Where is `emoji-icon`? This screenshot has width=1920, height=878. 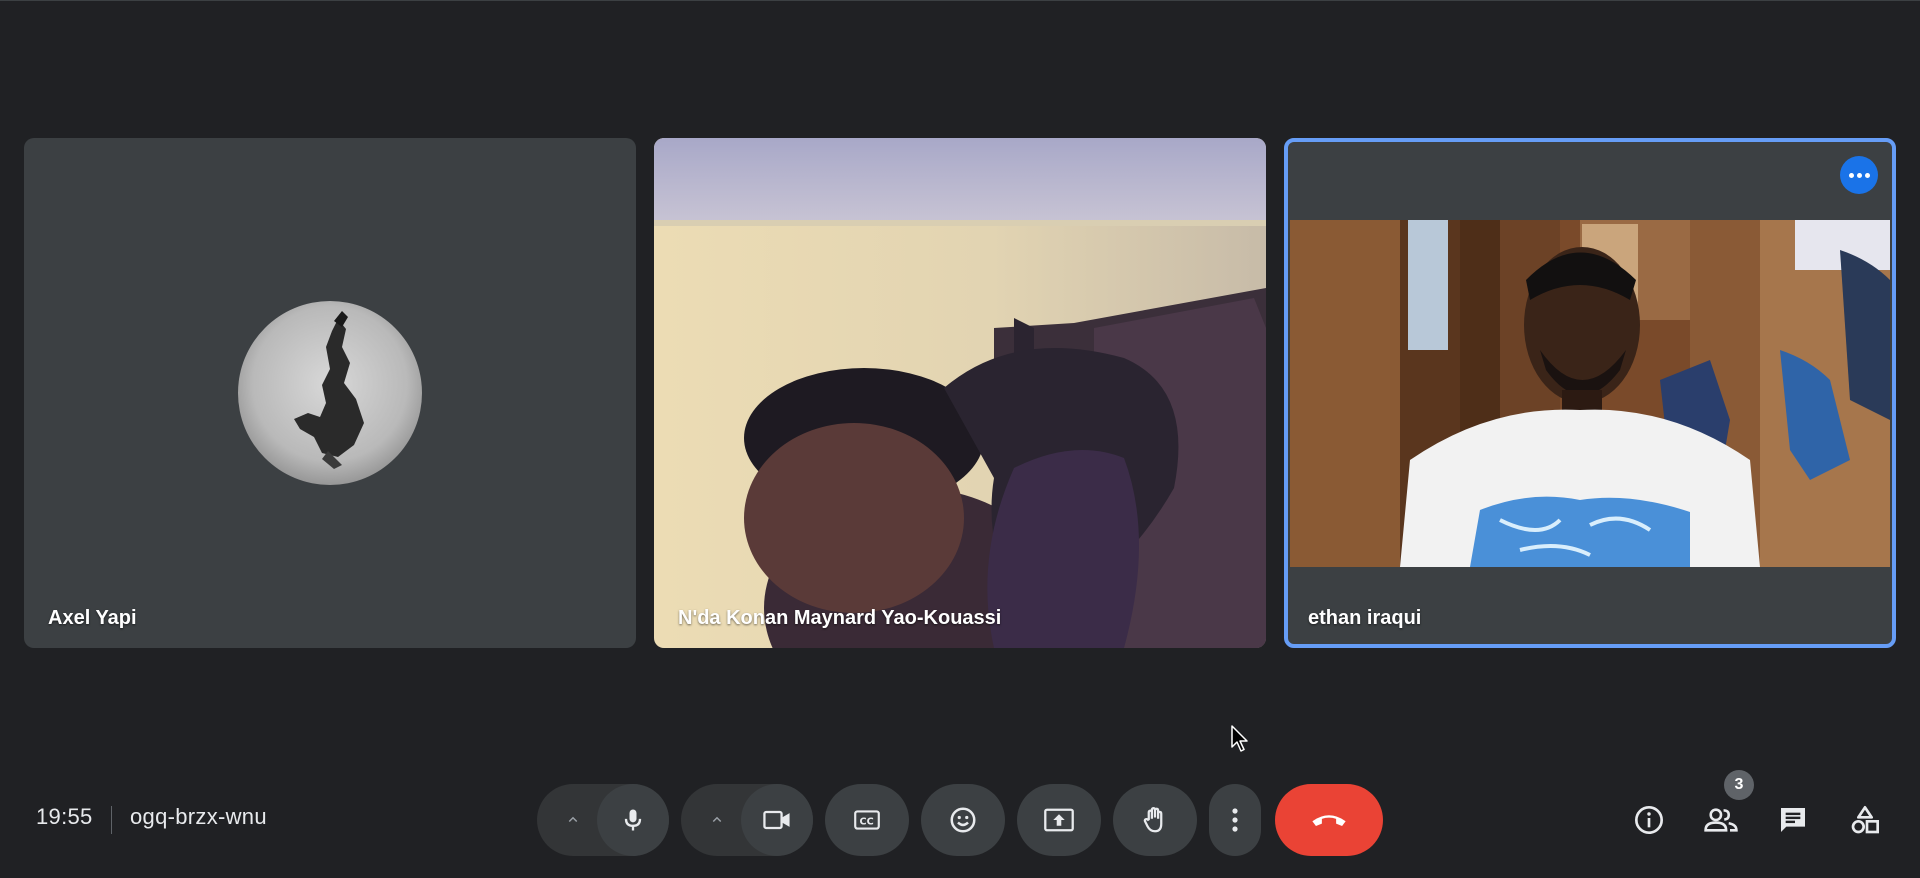
emoji-icon is located at coordinates (963, 820).